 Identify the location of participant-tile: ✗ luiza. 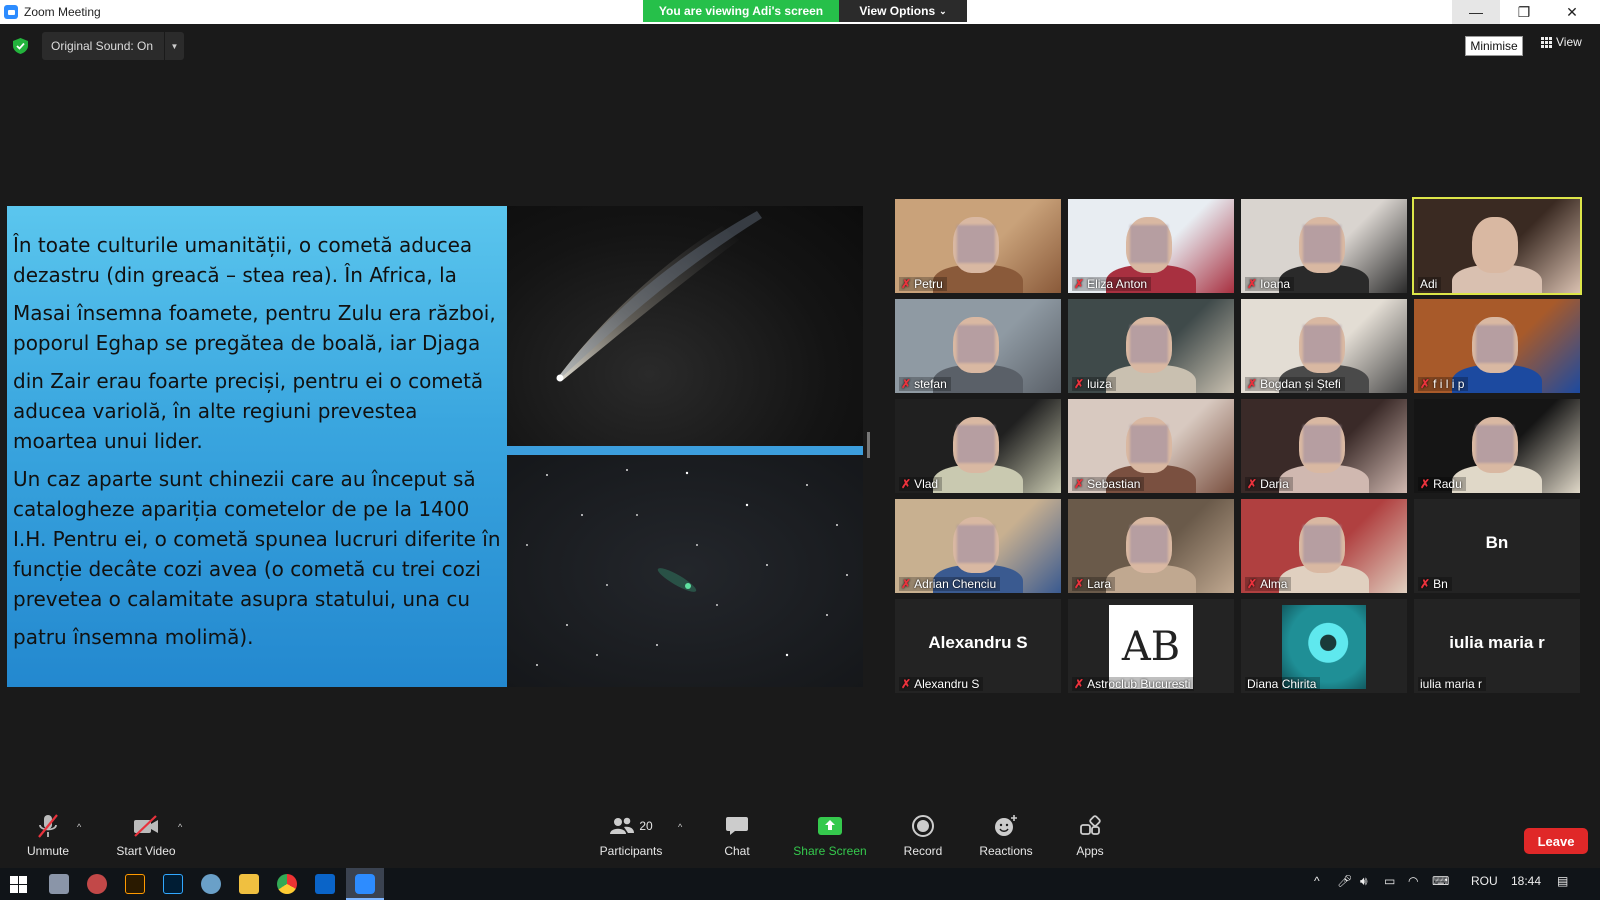
(1151, 346).